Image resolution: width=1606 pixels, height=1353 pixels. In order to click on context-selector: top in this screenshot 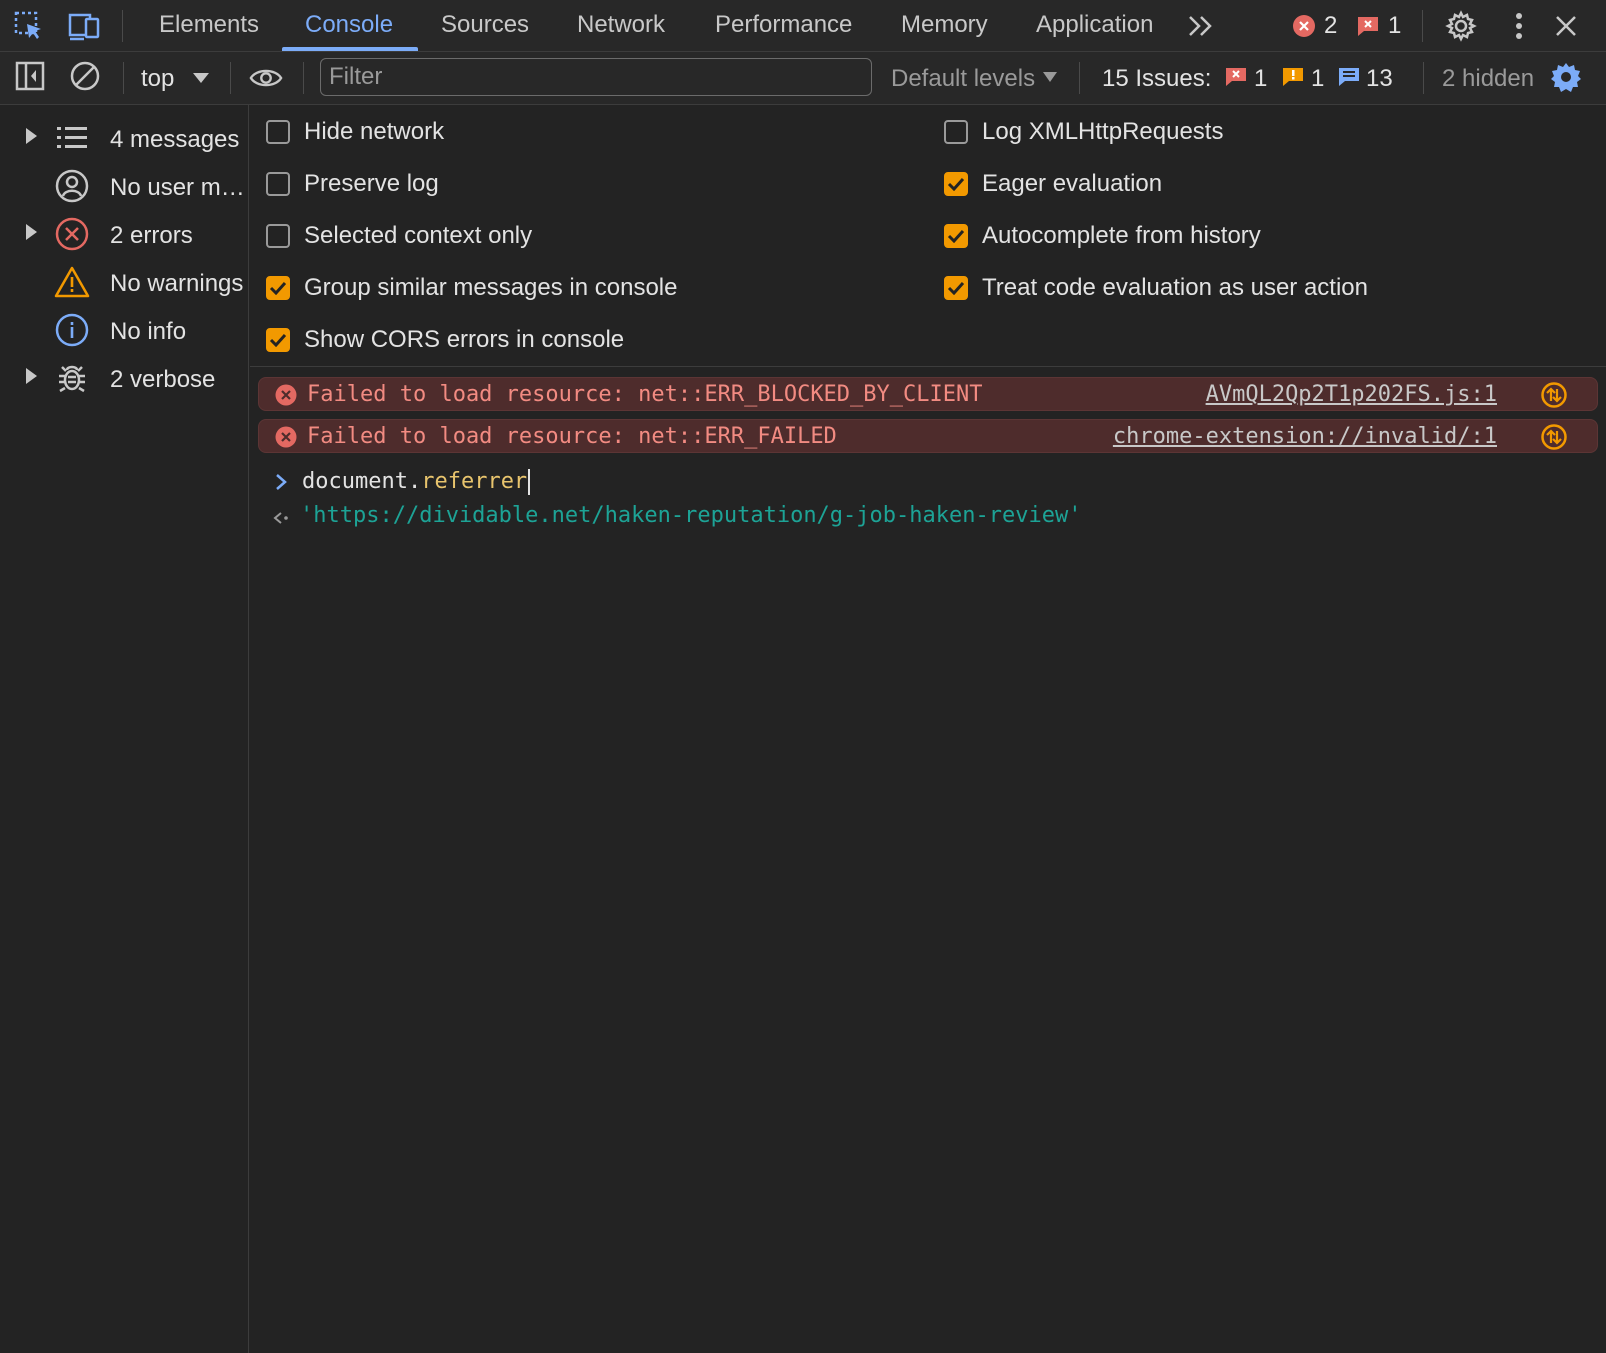, I will do `click(157, 79)`.